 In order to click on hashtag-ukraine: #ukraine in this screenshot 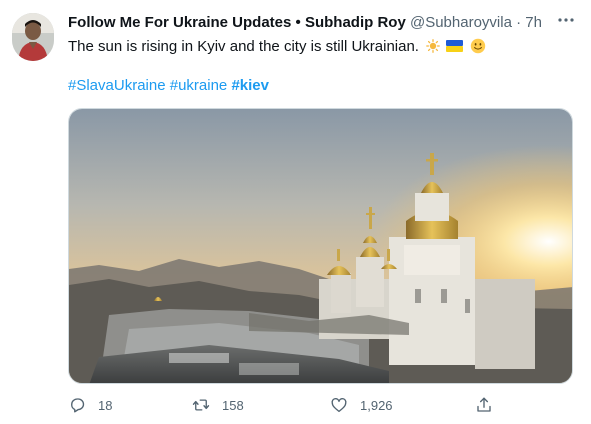, I will do `click(199, 85)`.